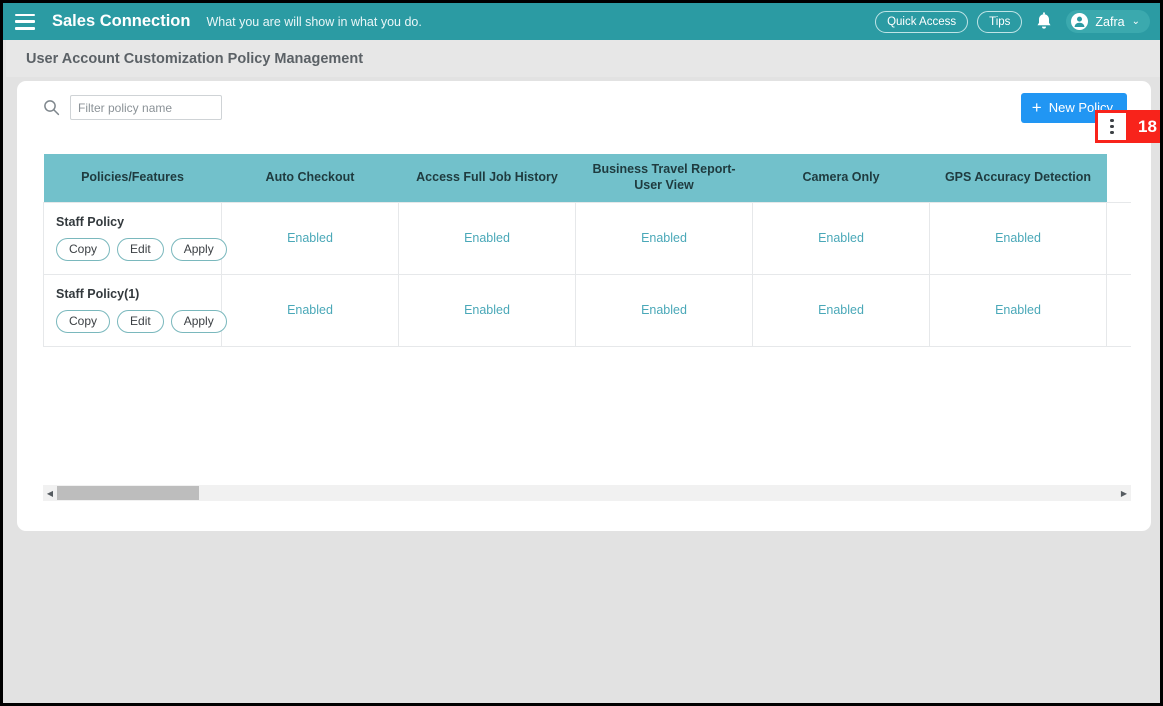 This screenshot has width=1163, height=706. Describe the element at coordinates (841, 178) in the screenshot. I see `column-header-camera-only: Camera Only` at that location.